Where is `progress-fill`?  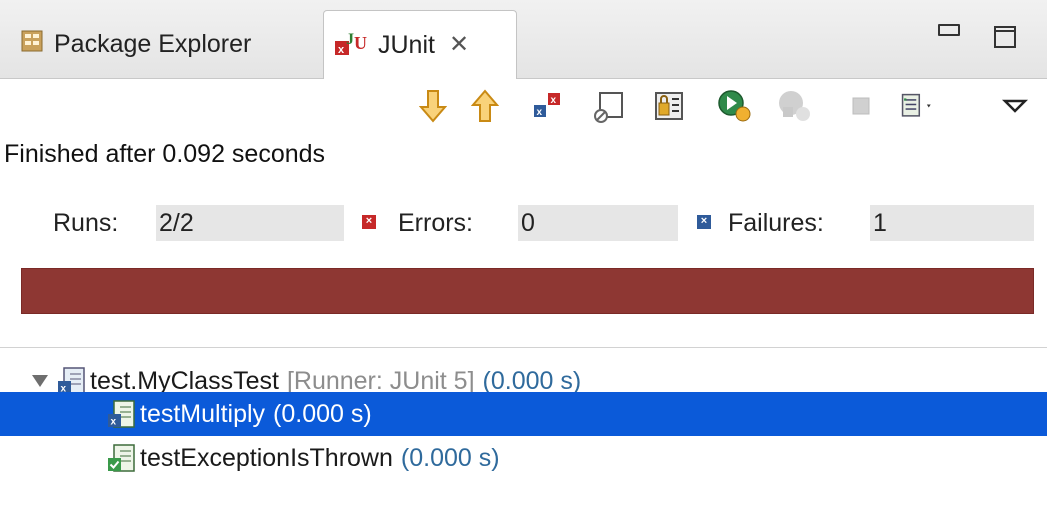
progress-fill is located at coordinates (527, 291).